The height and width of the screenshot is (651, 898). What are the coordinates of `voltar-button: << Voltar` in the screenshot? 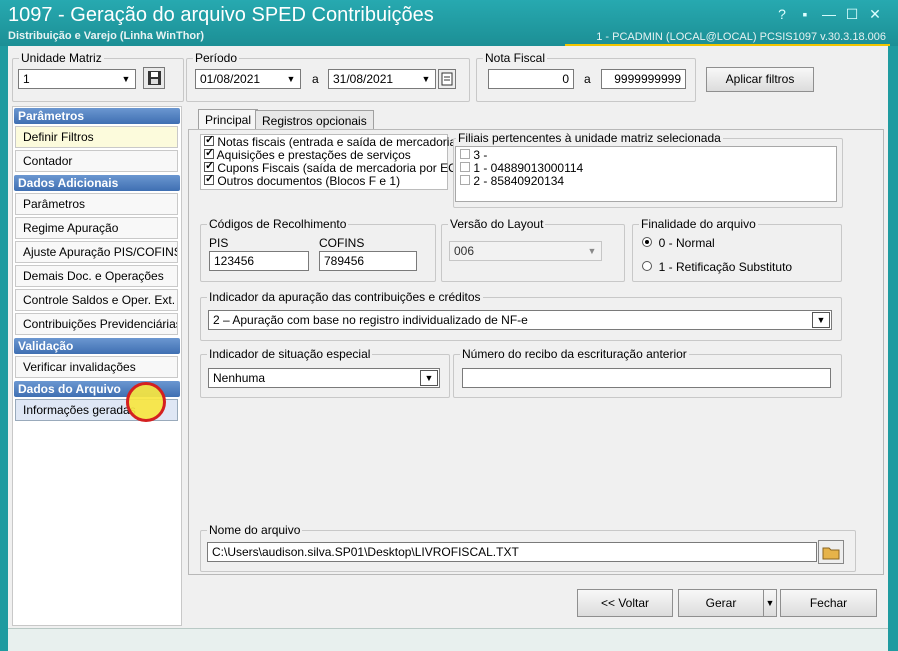 It's located at (625, 603).